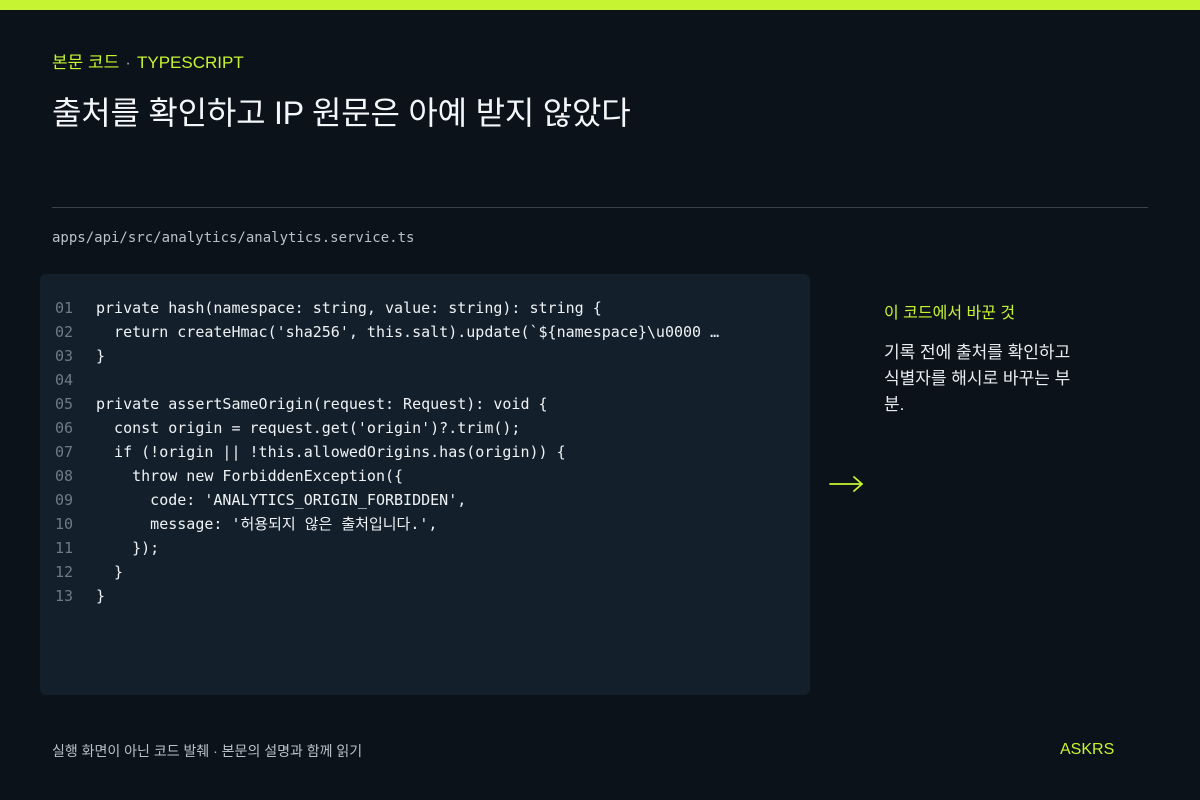 Image resolution: width=1200 pixels, height=800 pixels. What do you see at coordinates (250, 476) in the screenshot?
I see `code-text: throw new ForbiddenException({` at bounding box center [250, 476].